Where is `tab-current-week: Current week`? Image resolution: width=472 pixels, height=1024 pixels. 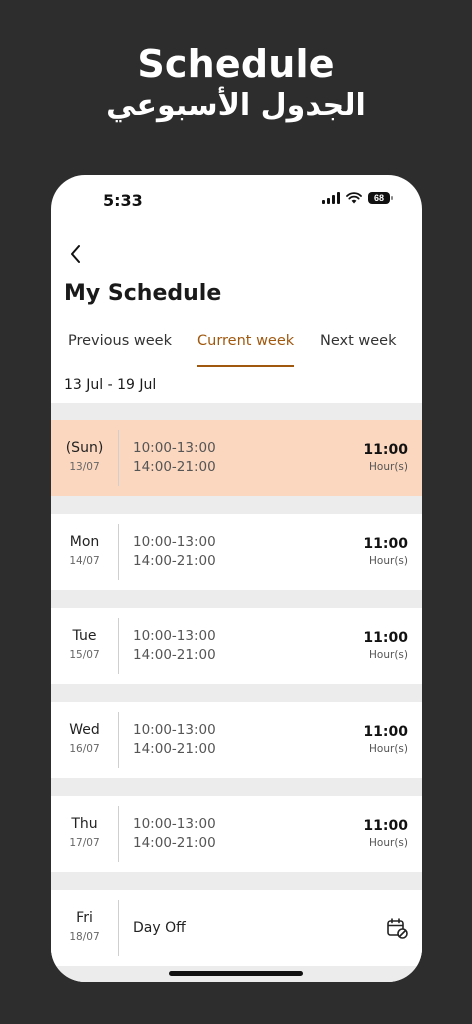 tab-current-week: Current week is located at coordinates (246, 350).